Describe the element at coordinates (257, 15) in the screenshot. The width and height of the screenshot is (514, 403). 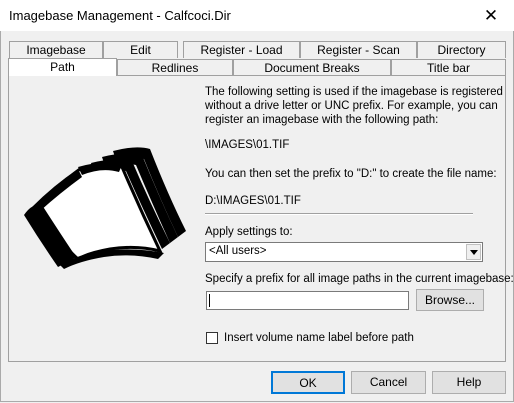
I see `title-bar: Imagebase Management - Calfcoci.Dir ✕` at that location.